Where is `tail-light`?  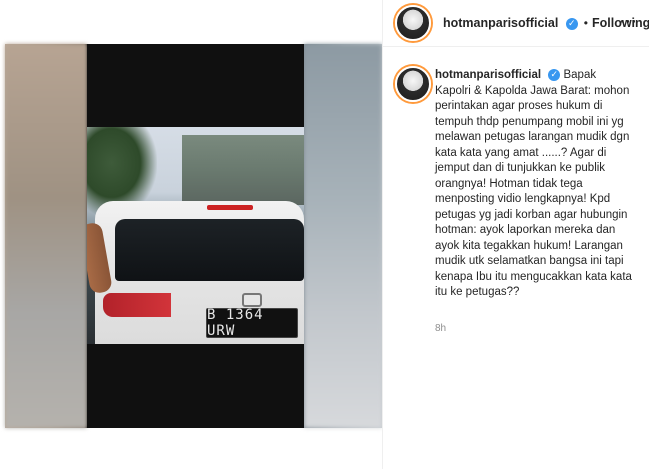 tail-light is located at coordinates (137, 305).